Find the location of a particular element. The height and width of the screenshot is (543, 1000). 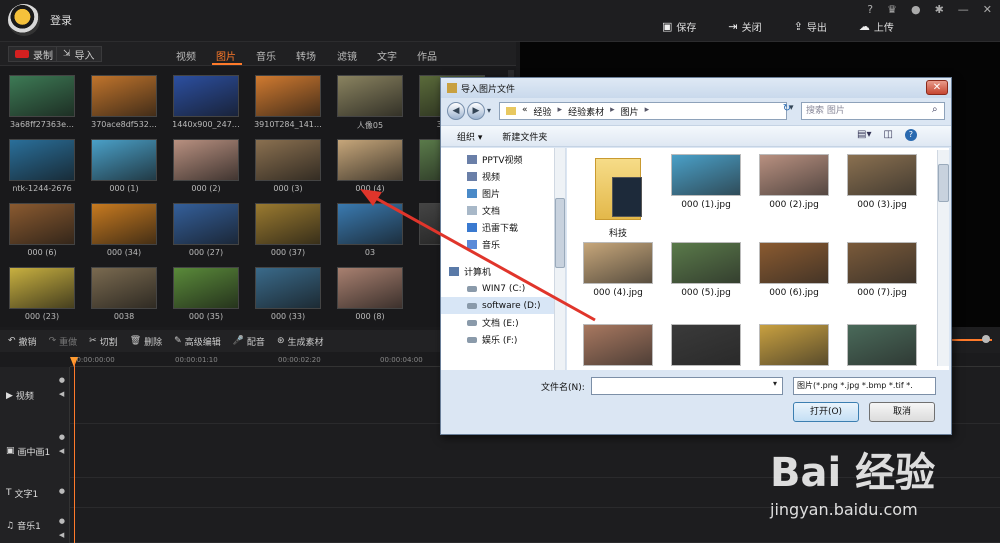

baidu-watermark: Bai 经验 is located at coordinates (853, 473).